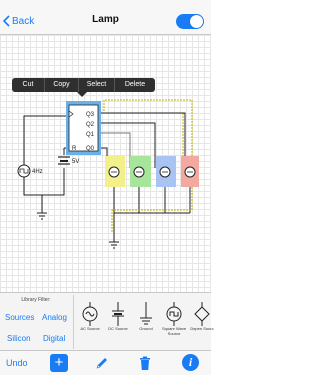  I want to click on trash-icon, so click(145, 363).